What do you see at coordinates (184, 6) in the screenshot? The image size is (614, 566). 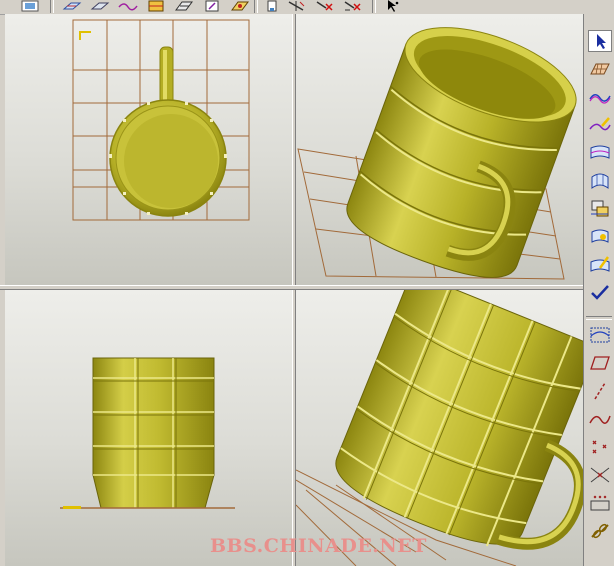 I see `sketch-icon` at bounding box center [184, 6].